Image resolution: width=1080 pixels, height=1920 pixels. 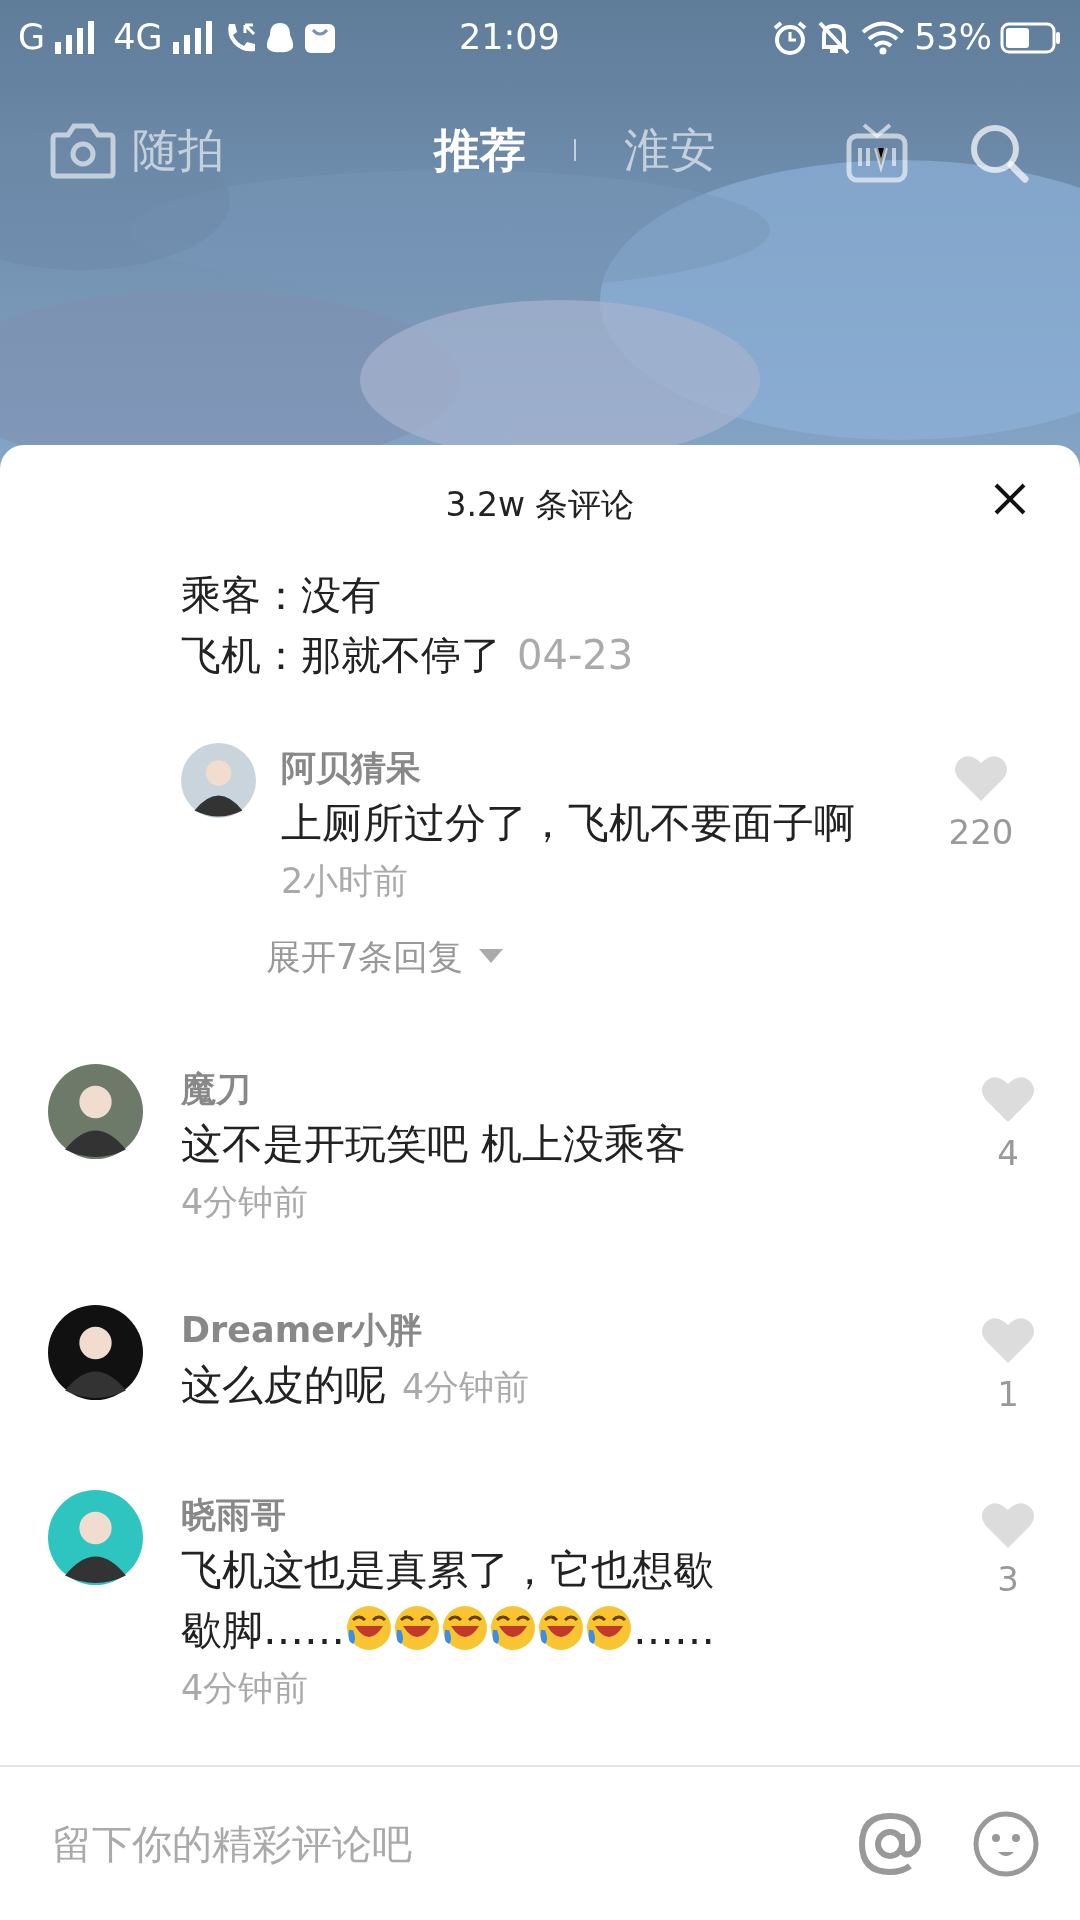 What do you see at coordinates (670, 150) in the screenshot?
I see `nav-tab: 淮安` at bounding box center [670, 150].